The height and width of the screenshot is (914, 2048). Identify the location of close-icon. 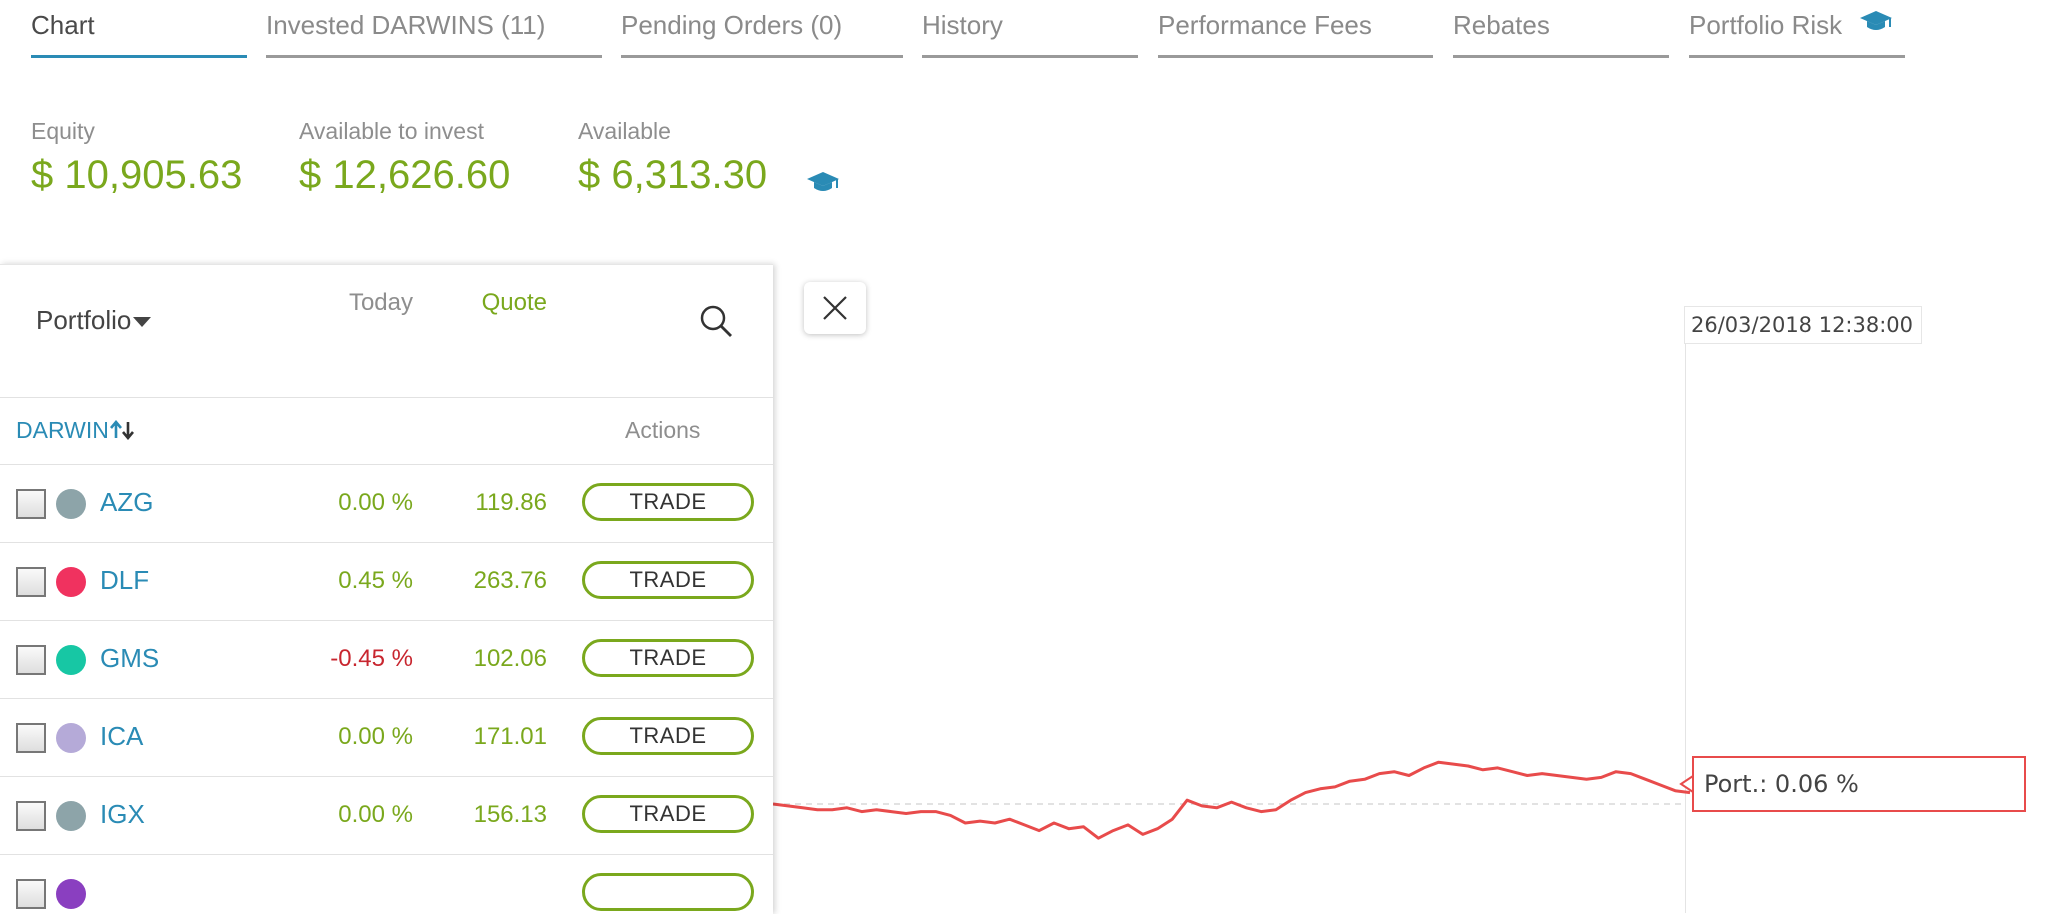
(835, 308).